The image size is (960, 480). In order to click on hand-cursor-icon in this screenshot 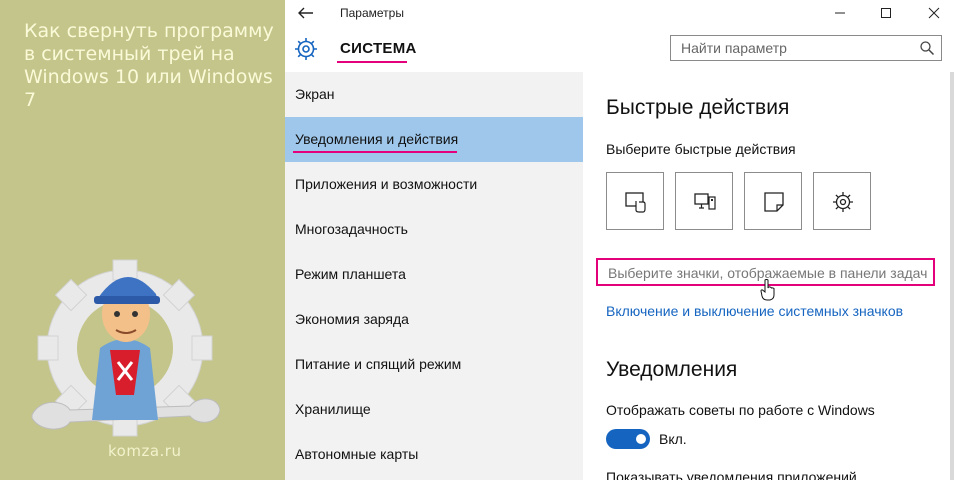, I will do `click(767, 290)`.